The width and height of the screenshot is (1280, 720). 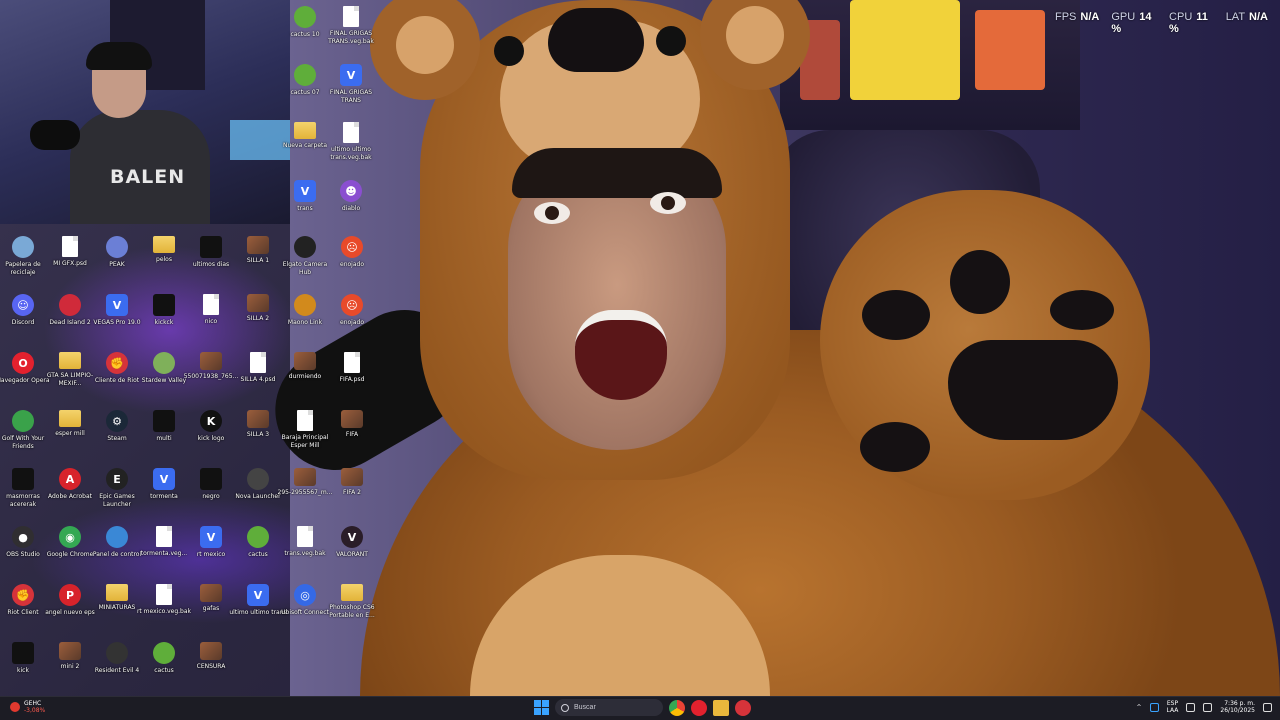 I want to click on devil-emoji-icon: ☻, so click(x=351, y=191).